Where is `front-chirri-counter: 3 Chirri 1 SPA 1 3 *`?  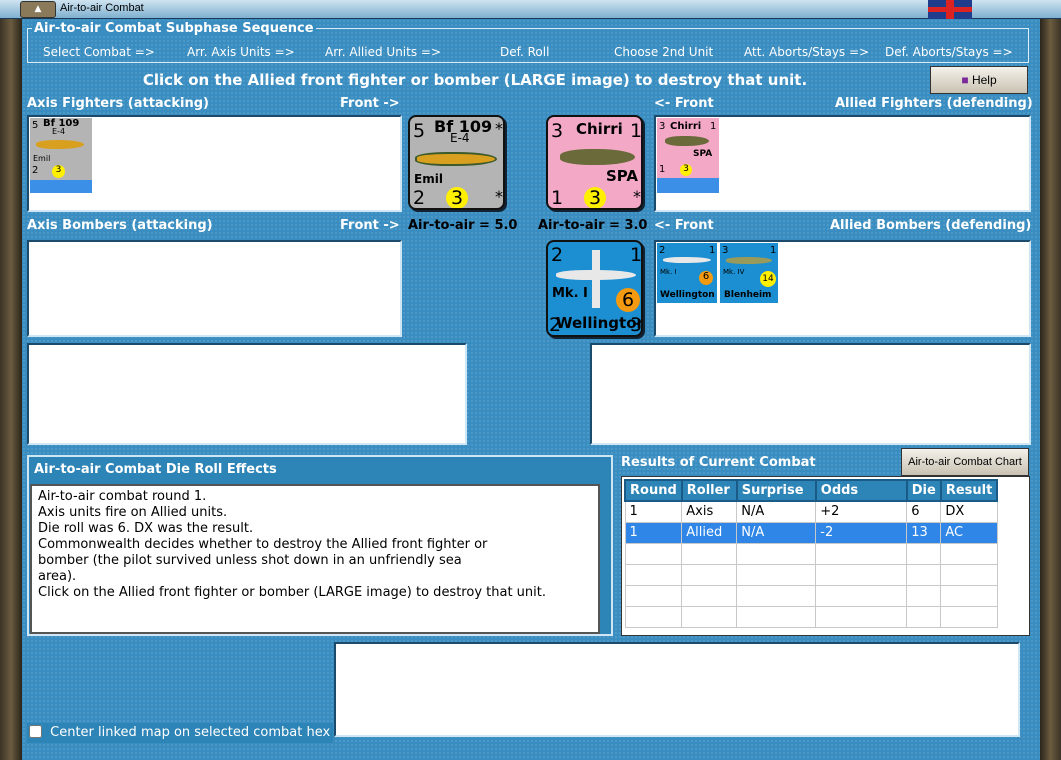
front-chirri-counter: 3 Chirri 1 SPA 1 3 * is located at coordinates (594, 162).